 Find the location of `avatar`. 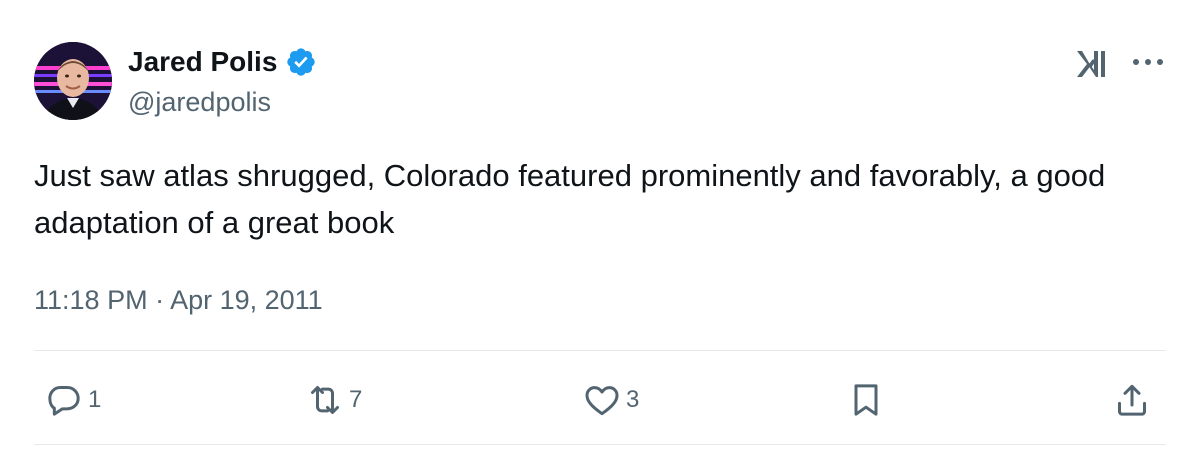

avatar is located at coordinates (73, 81).